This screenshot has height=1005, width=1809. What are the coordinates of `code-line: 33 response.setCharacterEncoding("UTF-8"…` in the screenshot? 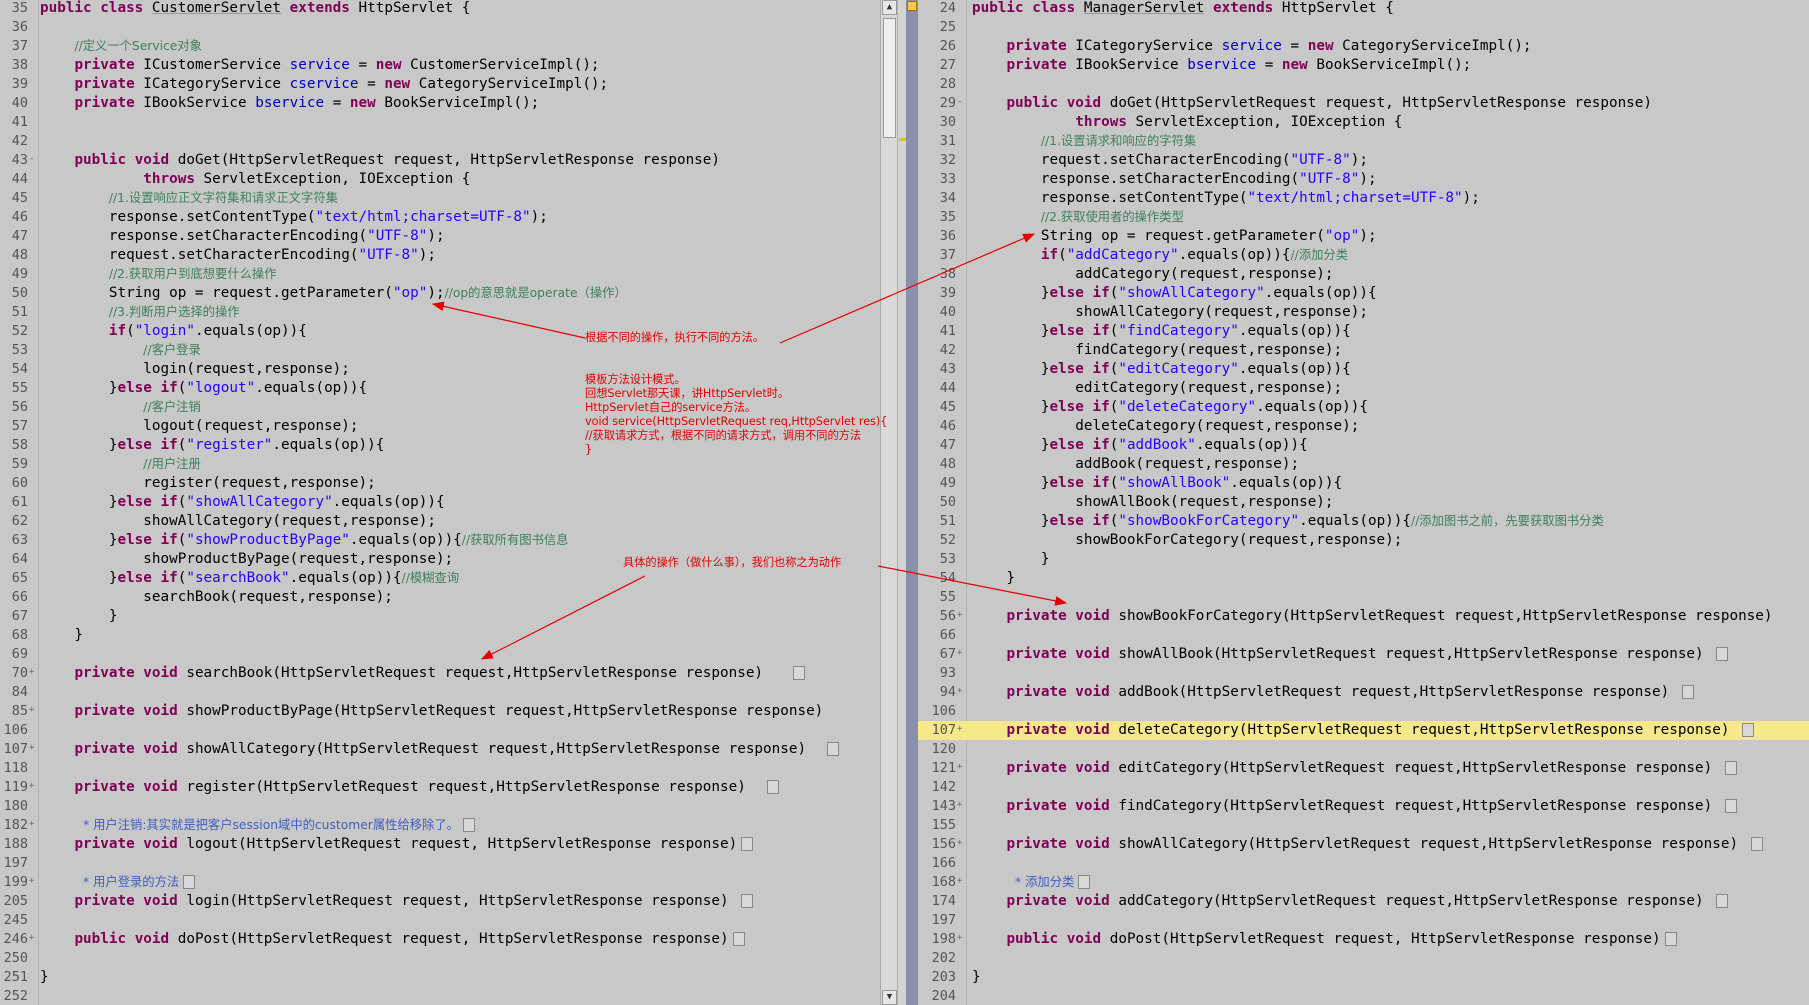 It's located at (1363, 179).